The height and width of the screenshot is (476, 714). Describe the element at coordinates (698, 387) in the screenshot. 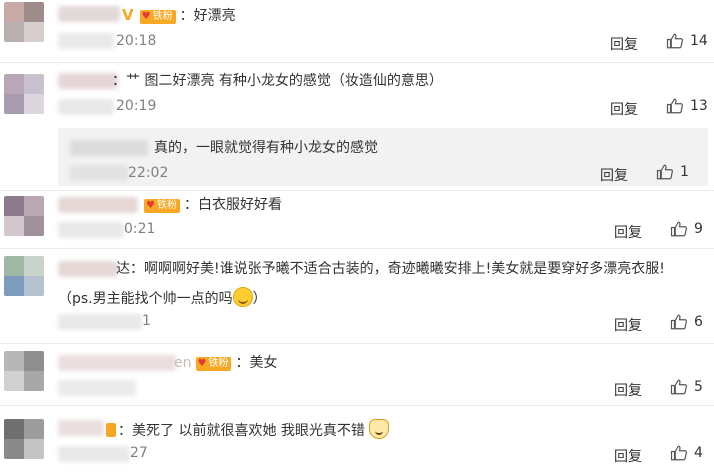

I see `like-count: 5` at that location.